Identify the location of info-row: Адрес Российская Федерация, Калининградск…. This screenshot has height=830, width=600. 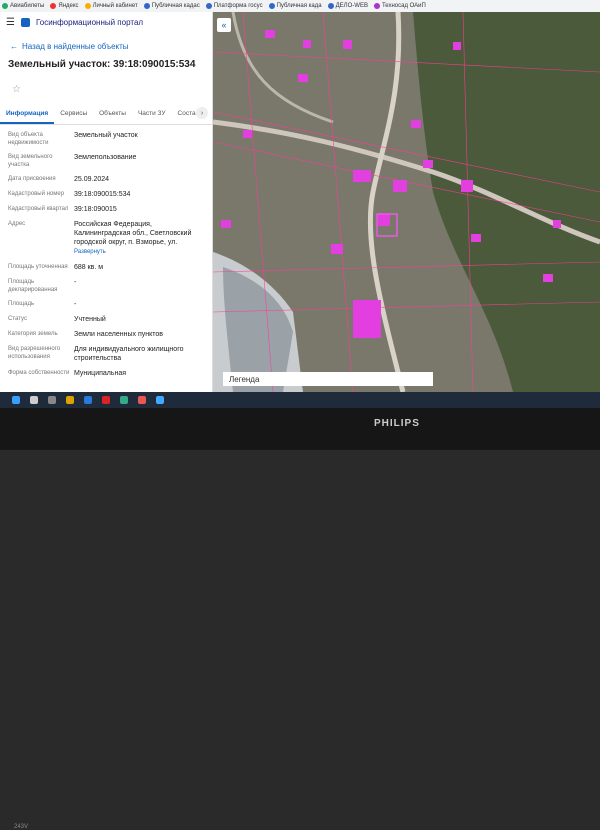
(106, 238).